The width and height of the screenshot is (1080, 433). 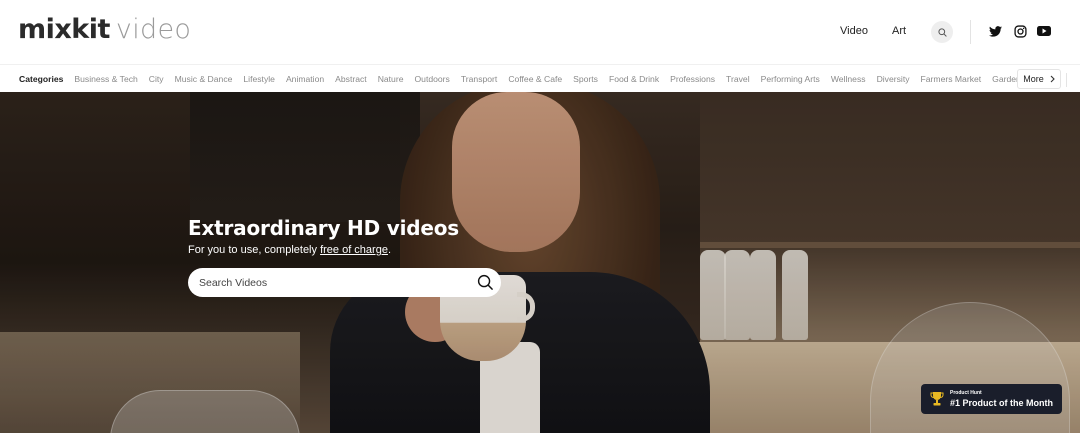 I want to click on hero-subtitle-suffix: ., so click(x=389, y=250).